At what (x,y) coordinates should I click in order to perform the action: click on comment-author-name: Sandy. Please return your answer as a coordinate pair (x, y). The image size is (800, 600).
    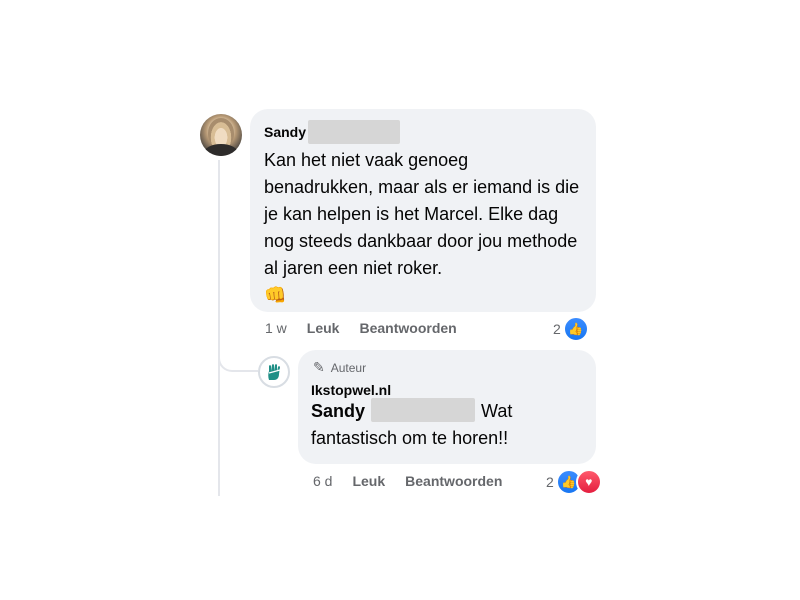
    Looking at the image, I should click on (285, 132).